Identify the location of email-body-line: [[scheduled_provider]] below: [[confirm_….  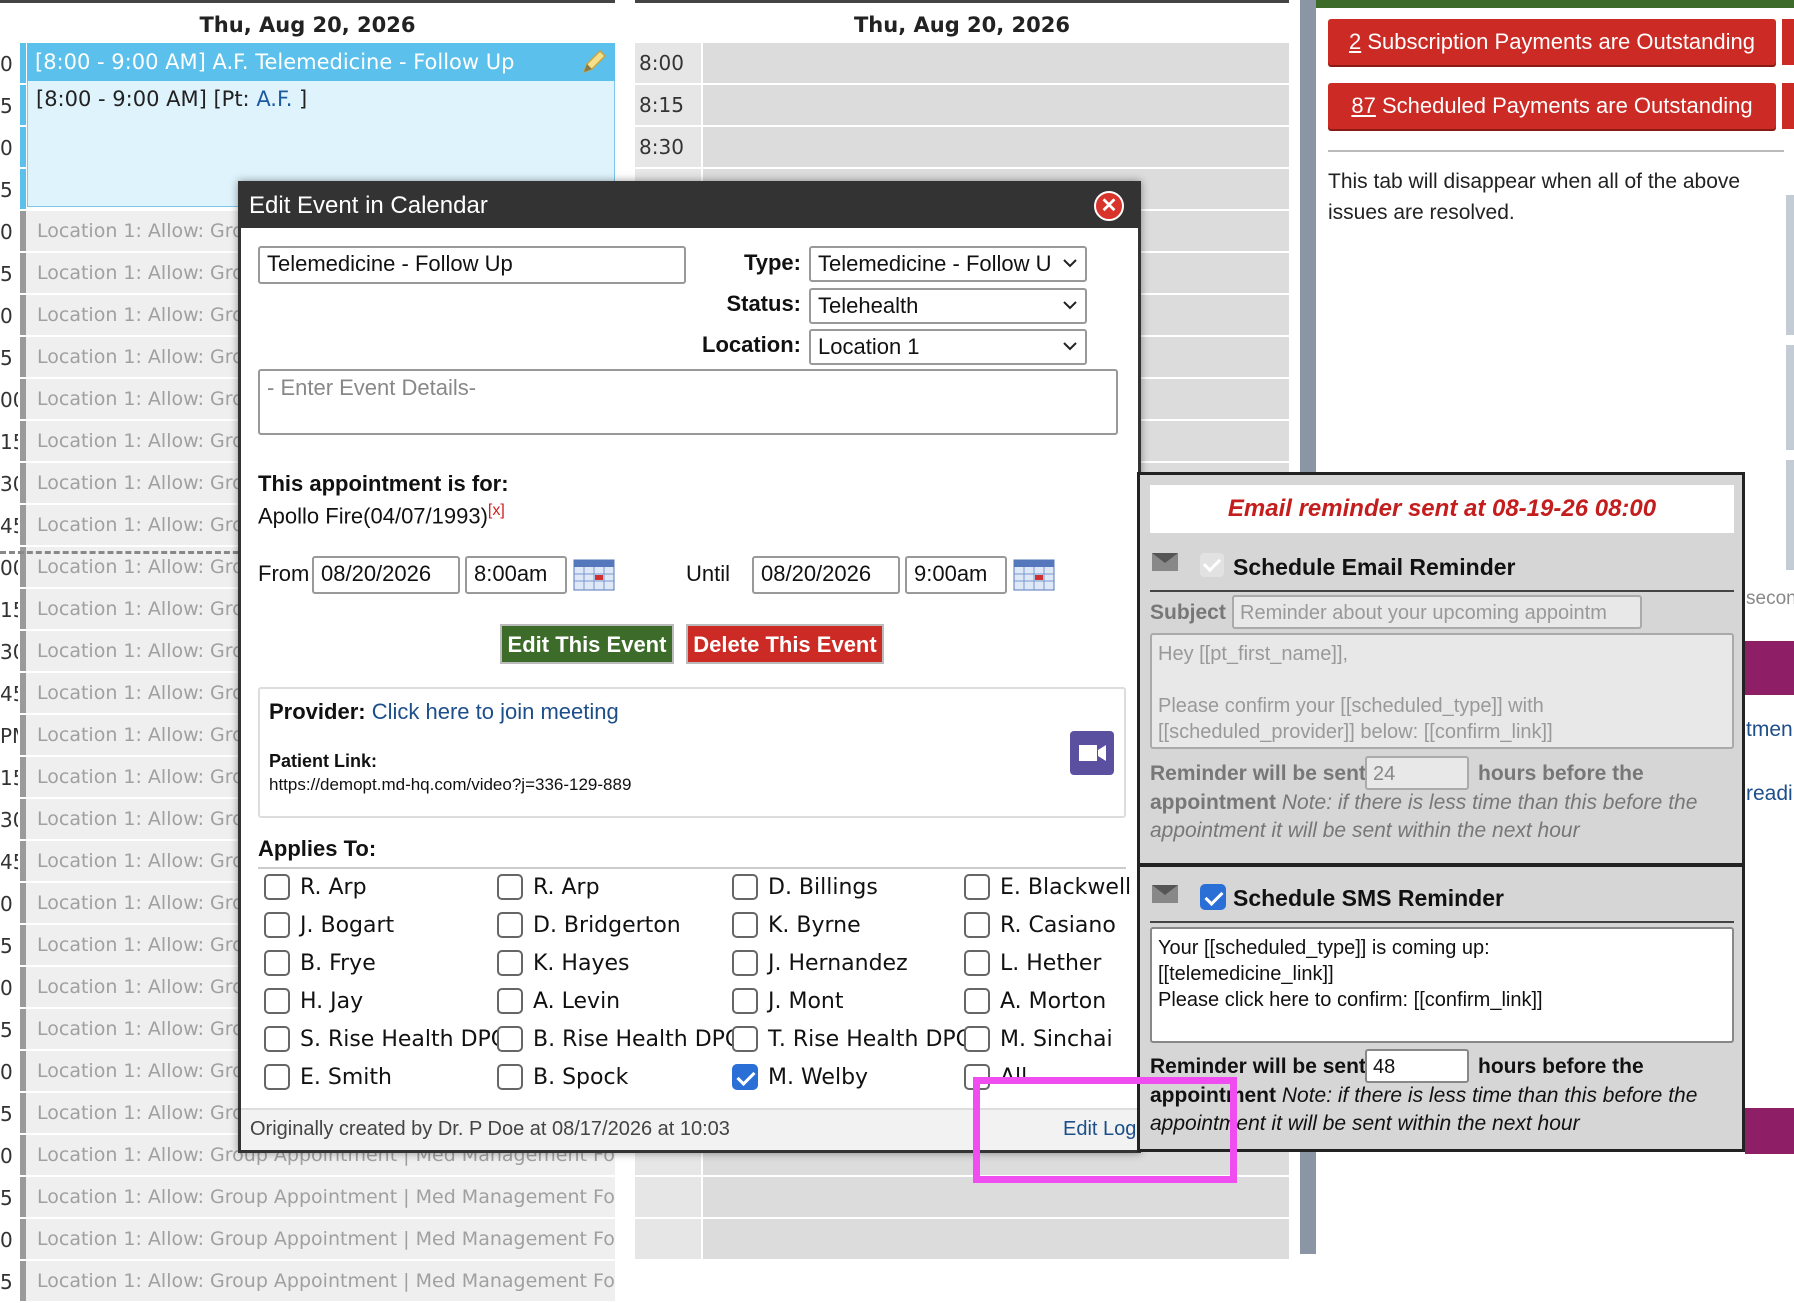
(1355, 732).